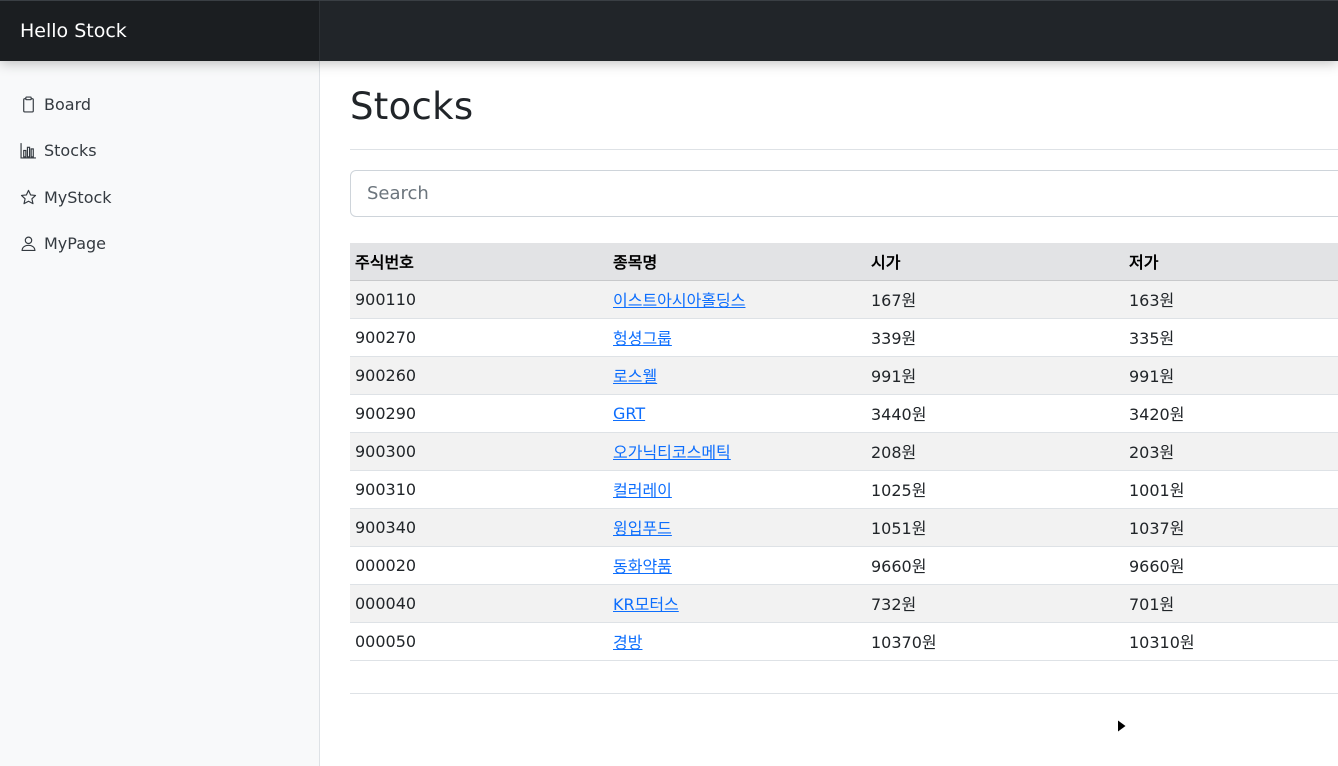  What do you see at coordinates (995, 299) in the screenshot?
I see `open-price-cell: 167원` at bounding box center [995, 299].